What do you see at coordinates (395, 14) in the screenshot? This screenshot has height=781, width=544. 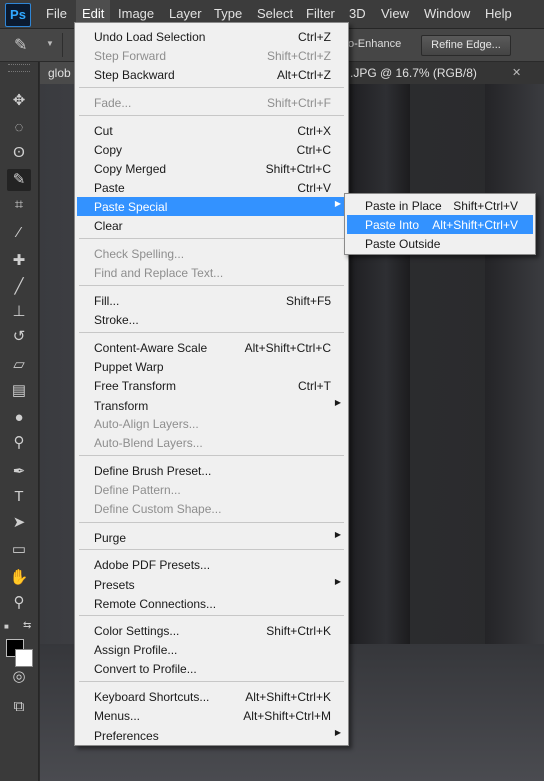 I see `menu-view: View` at bounding box center [395, 14].